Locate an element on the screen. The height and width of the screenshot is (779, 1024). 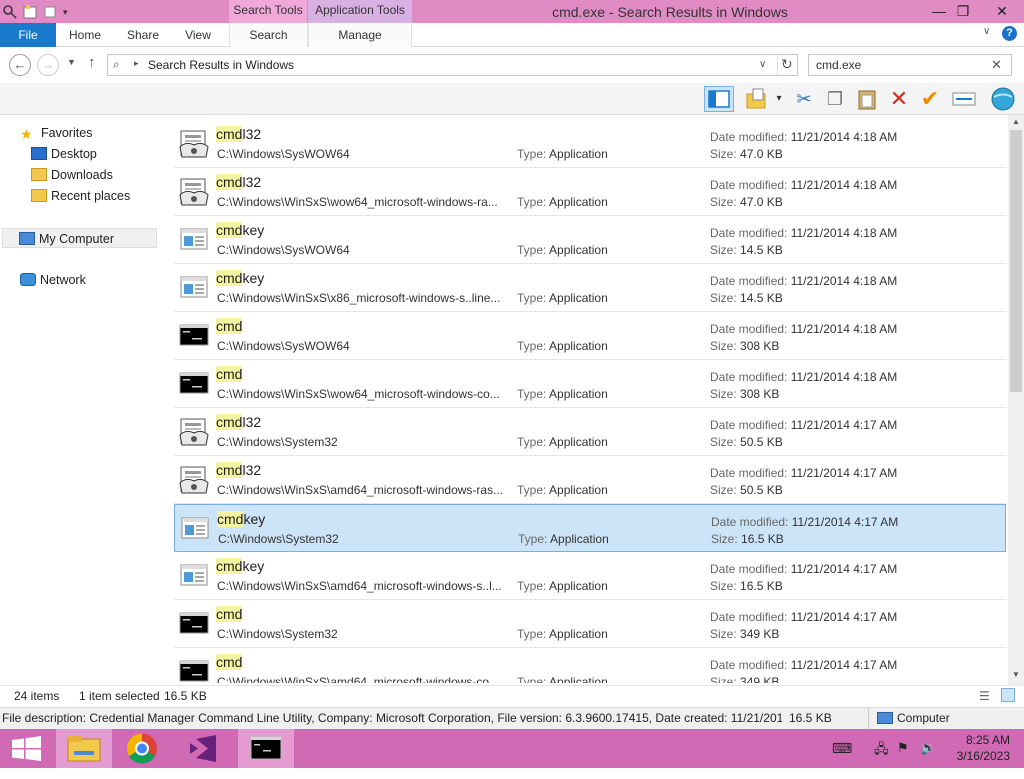
search-input: cmd.exe is located at coordinates (838, 65).